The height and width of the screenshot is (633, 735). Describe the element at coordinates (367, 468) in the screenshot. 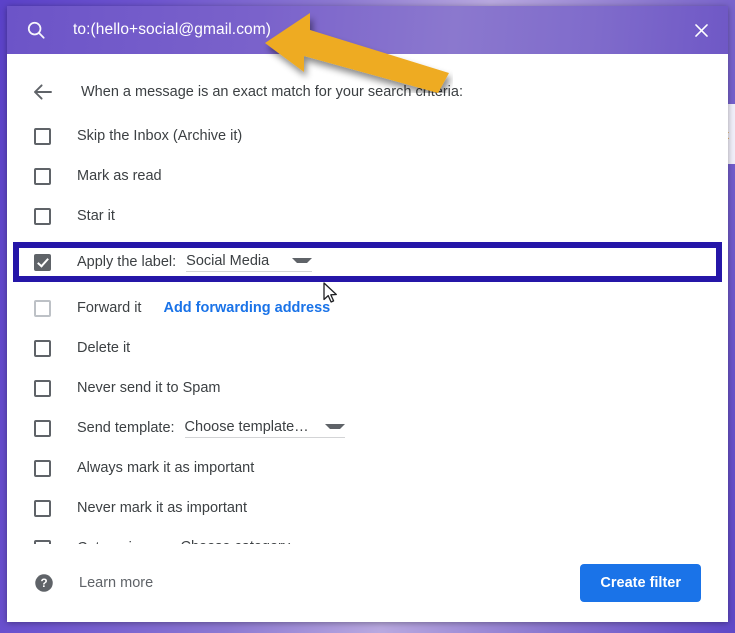

I see `action-row-always-important: Always mark it as important` at that location.